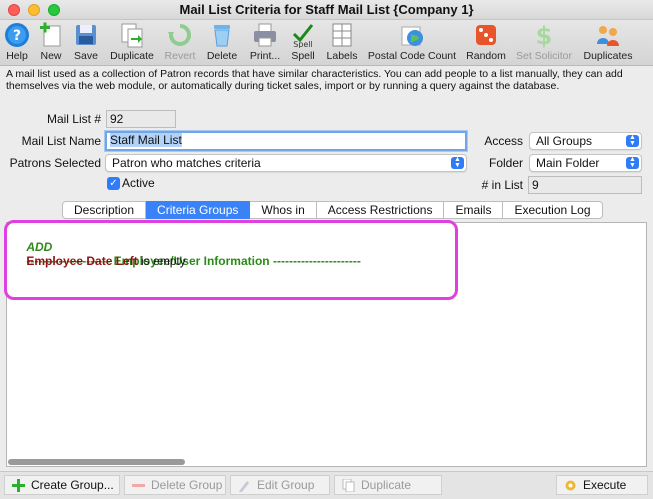  I want to click on active-checkbox: ✓, so click(113, 183).